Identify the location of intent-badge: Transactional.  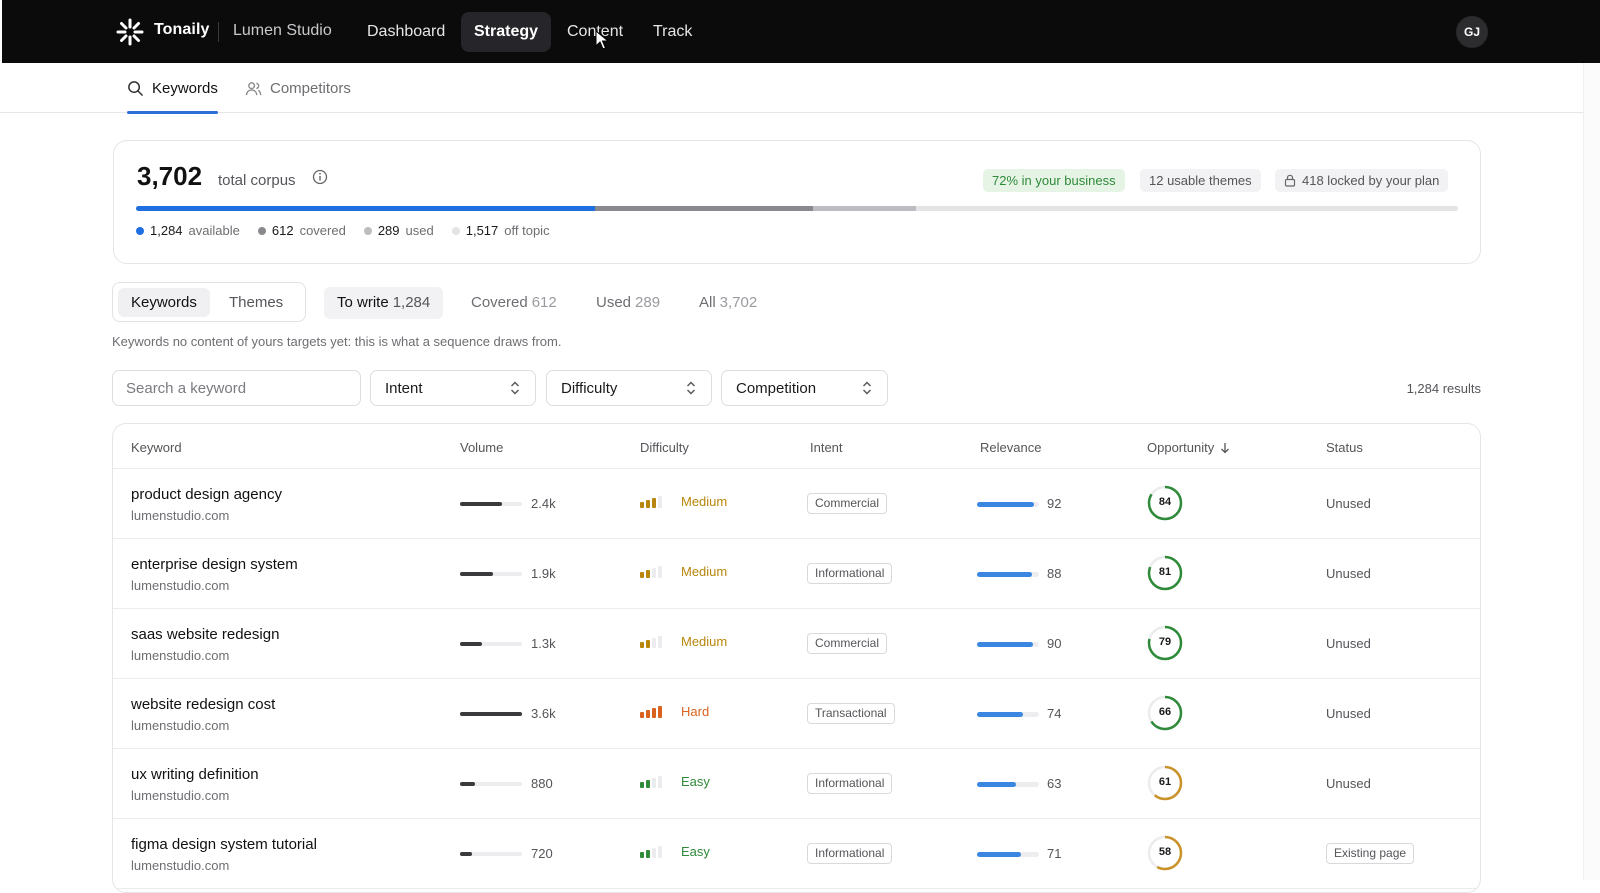
(851, 713).